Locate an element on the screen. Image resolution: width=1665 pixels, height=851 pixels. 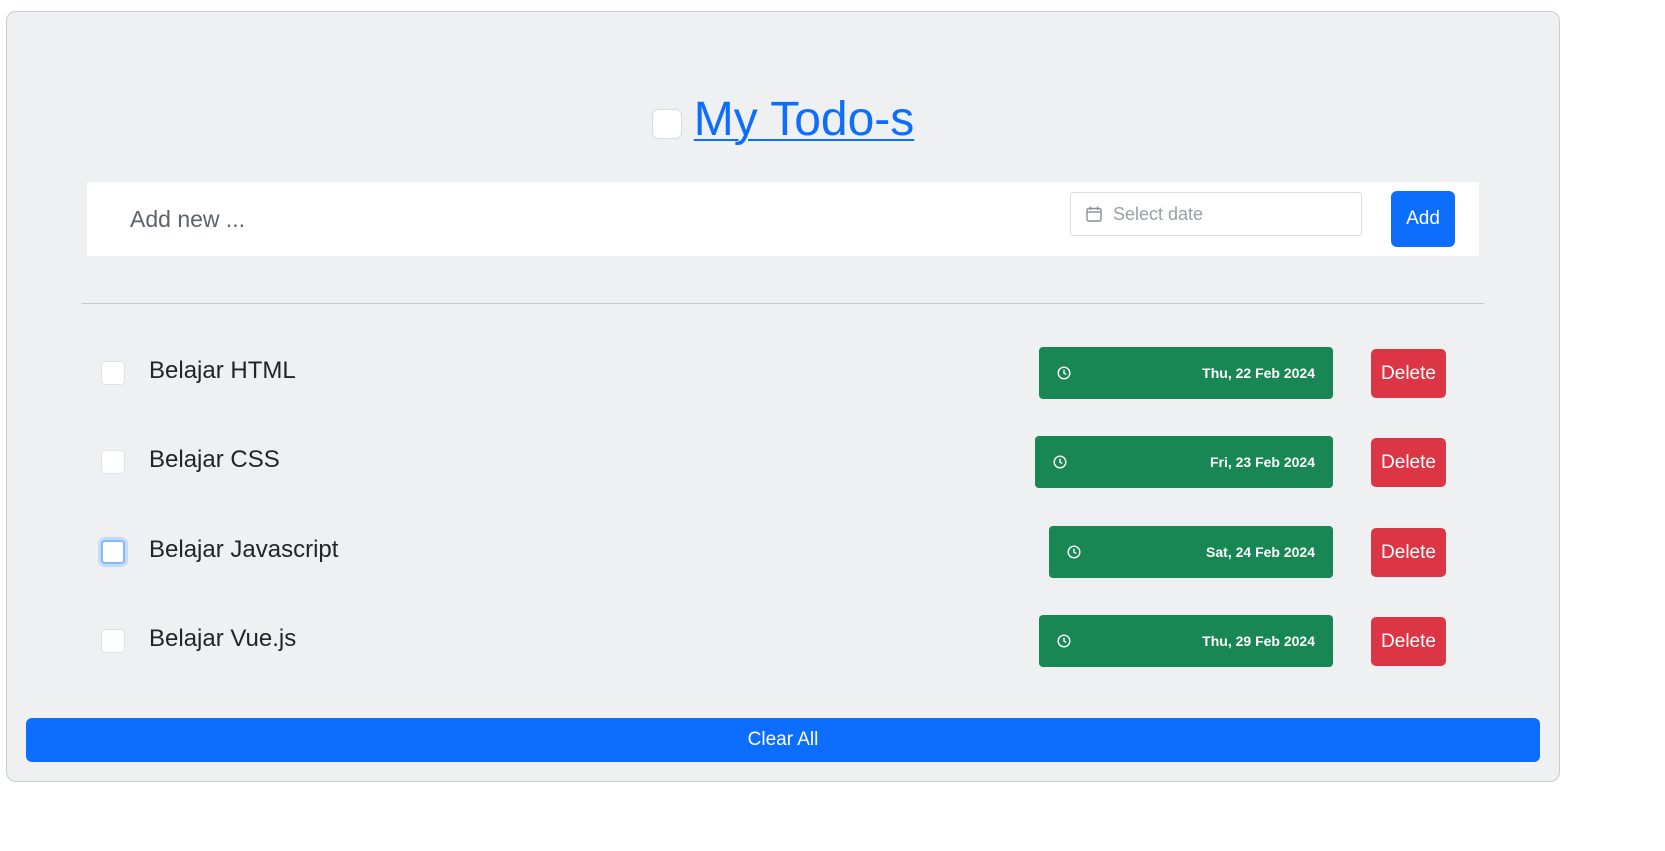
title-row: My Todo-s is located at coordinates (783, 120).